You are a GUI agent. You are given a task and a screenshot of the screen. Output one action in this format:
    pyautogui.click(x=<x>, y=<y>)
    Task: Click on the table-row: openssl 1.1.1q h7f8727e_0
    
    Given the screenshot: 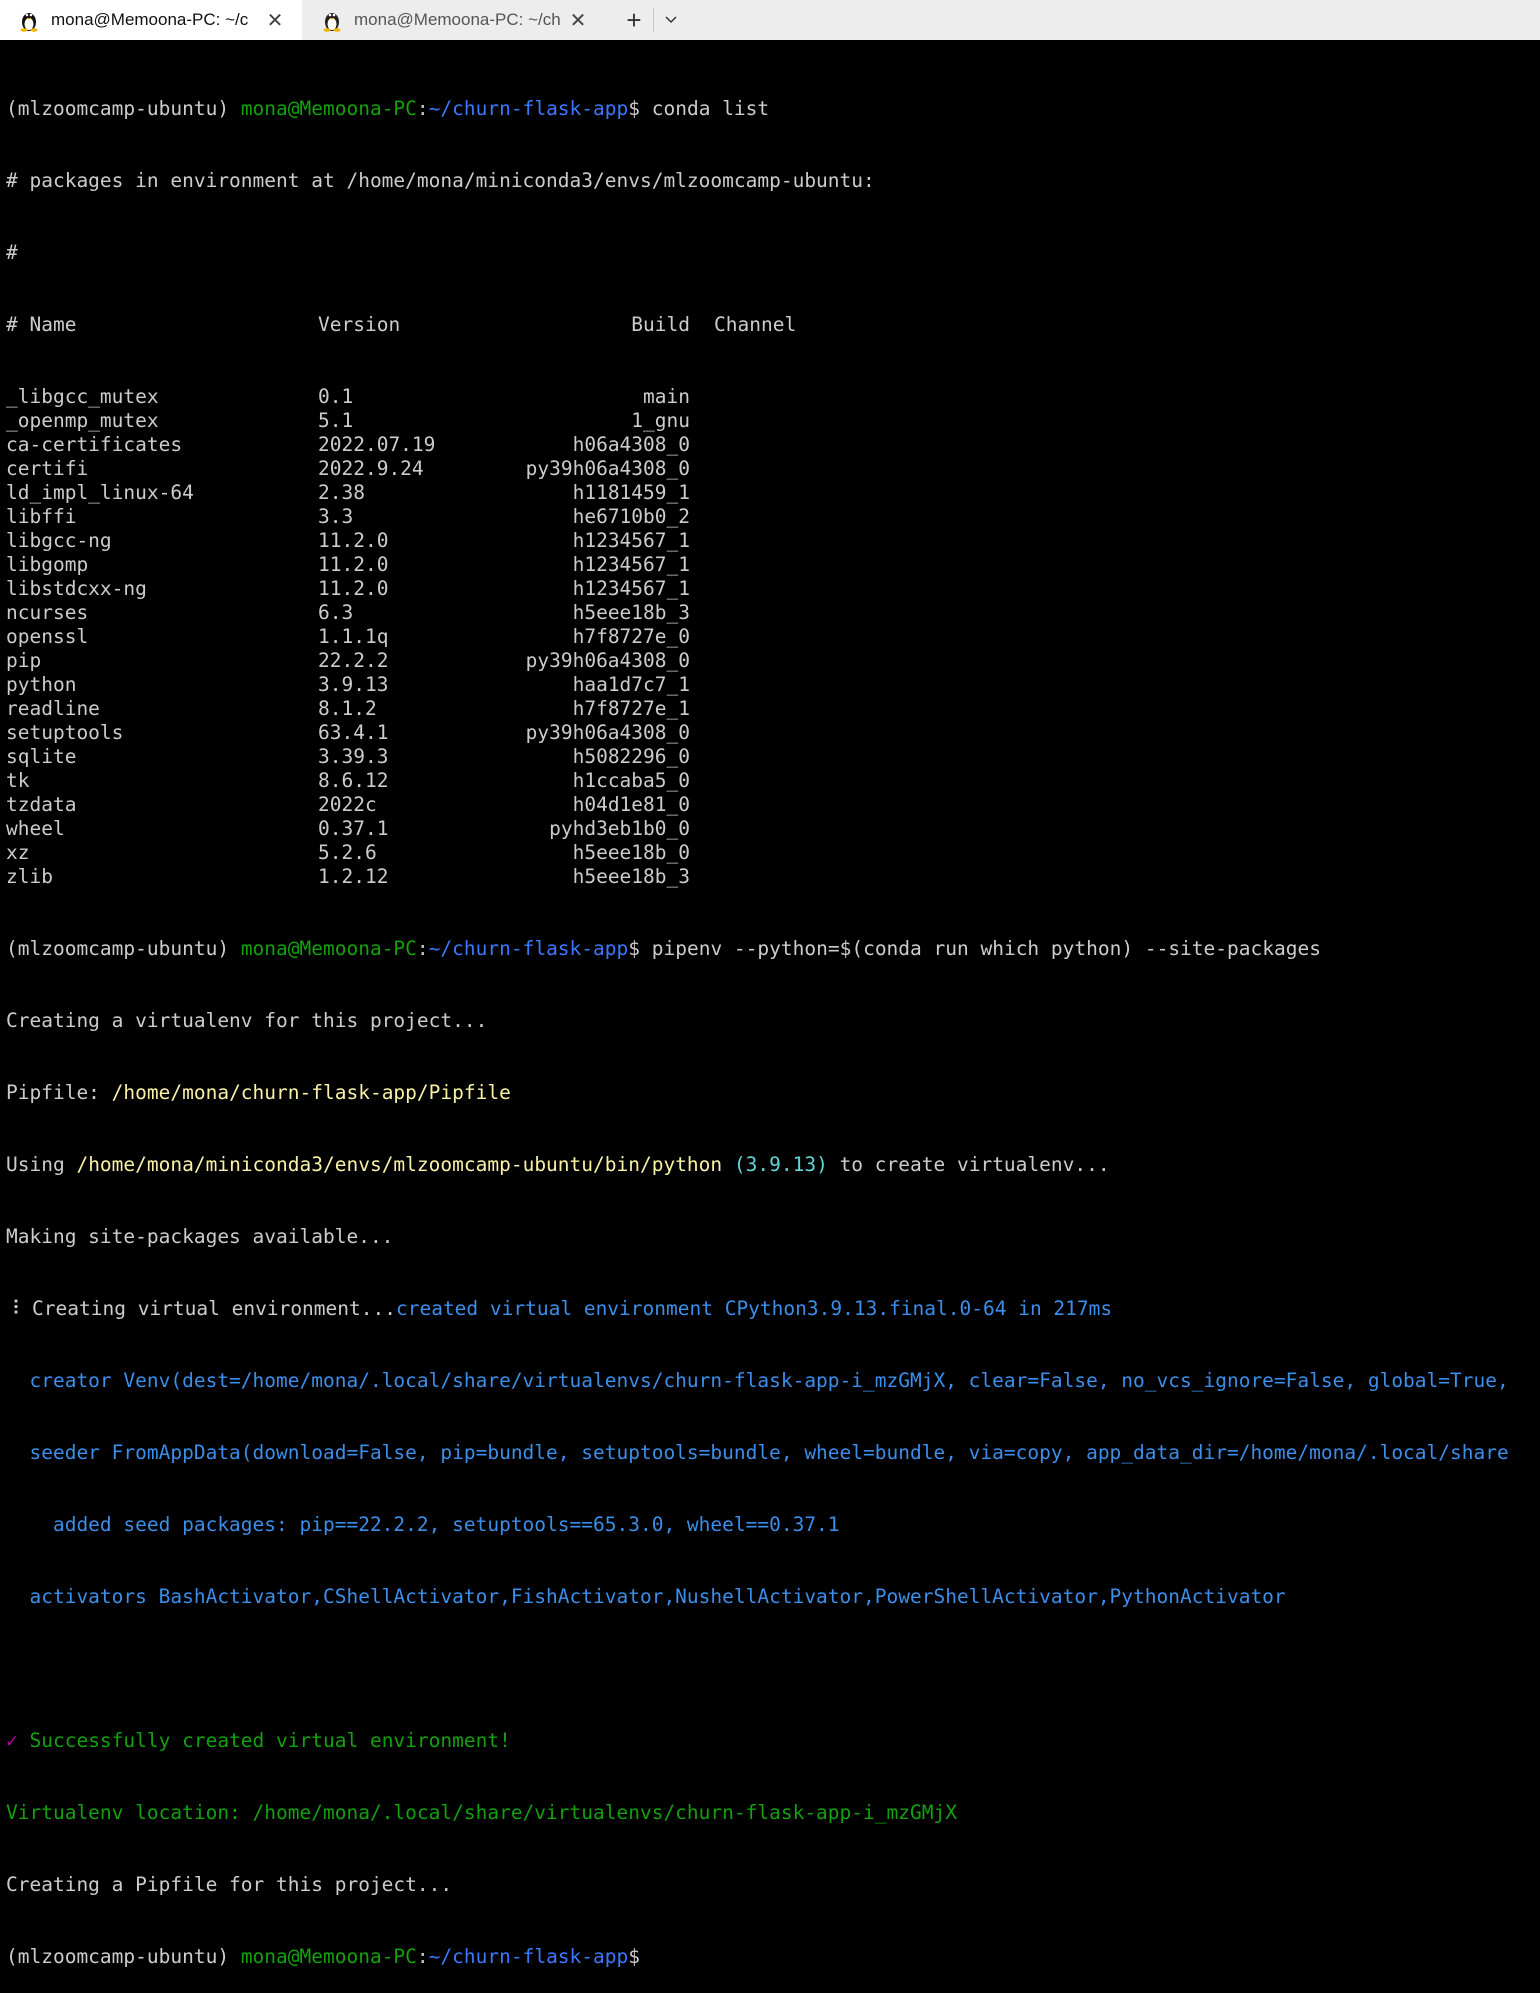 What is the action you would take?
    pyautogui.click(x=773, y=637)
    